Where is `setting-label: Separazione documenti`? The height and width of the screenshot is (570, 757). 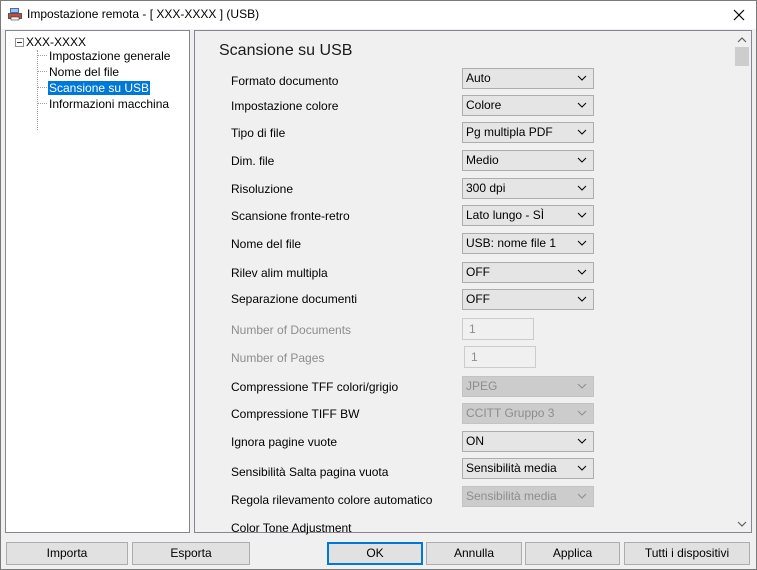
setting-label: Separazione documenti is located at coordinates (294, 299).